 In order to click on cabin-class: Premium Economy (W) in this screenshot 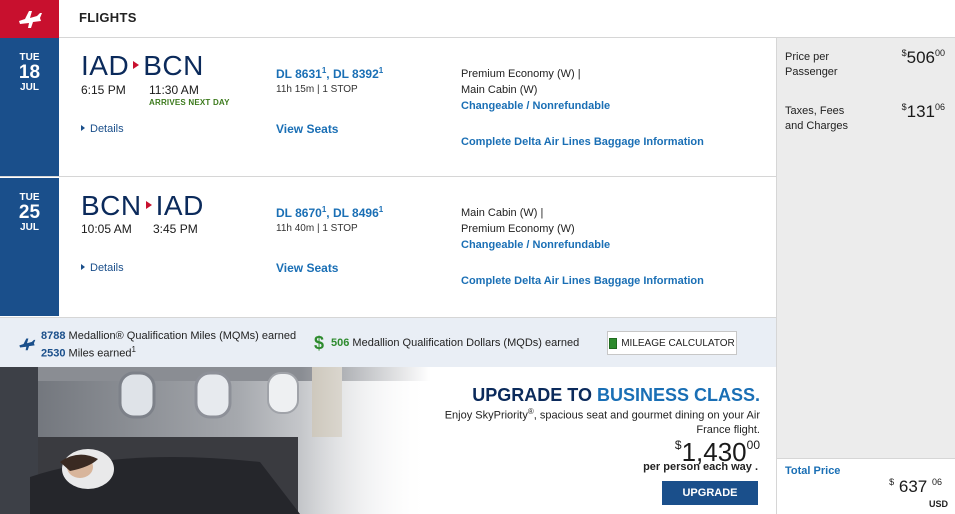, I will do `click(518, 229)`.